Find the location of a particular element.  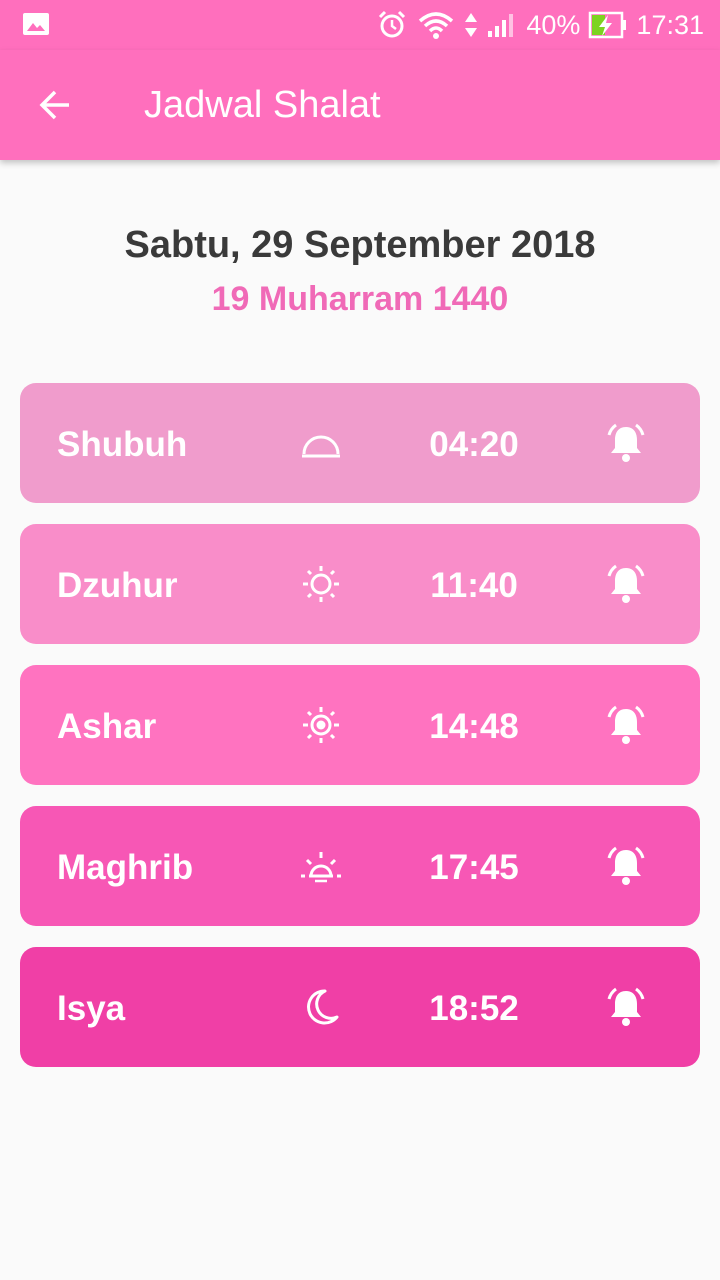

moon-icon is located at coordinates (323, 1007).